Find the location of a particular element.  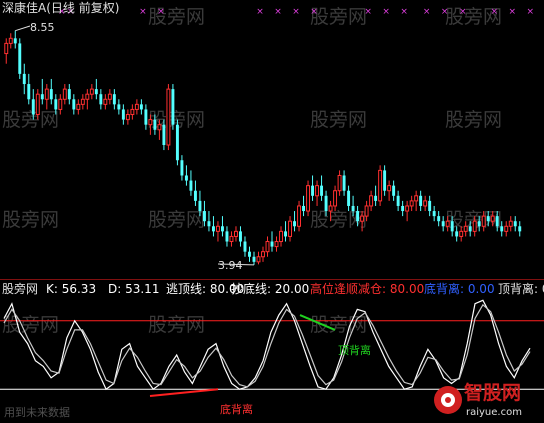

bottom-divergence-annotation: 底背离 is located at coordinates (236, 409).